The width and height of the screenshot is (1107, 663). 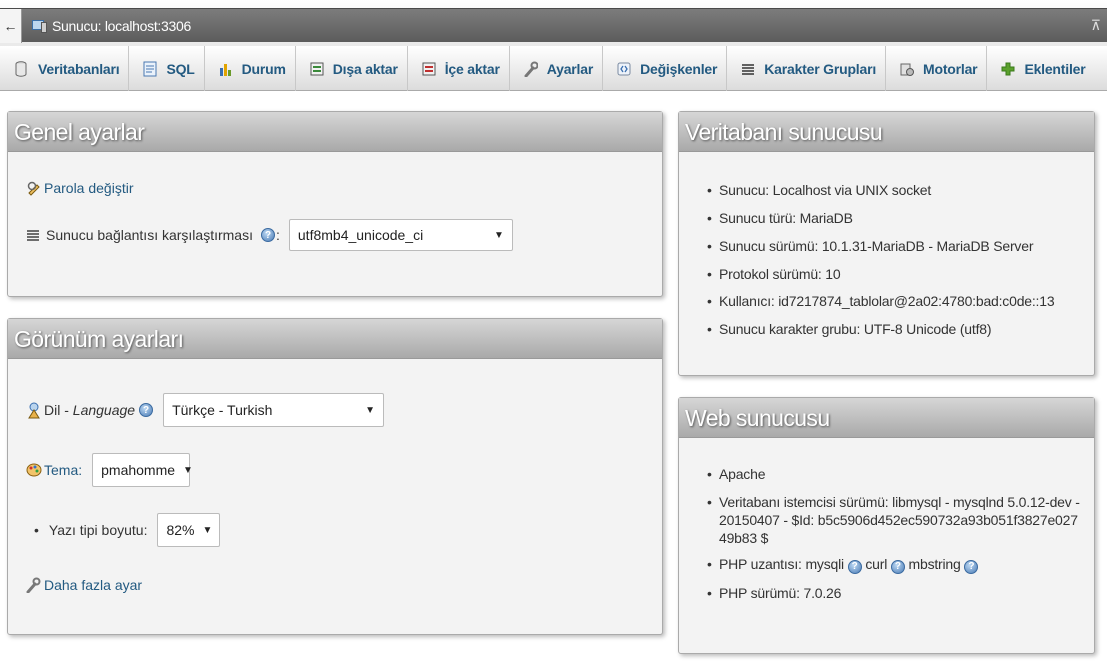 What do you see at coordinates (34, 470) in the screenshot?
I see `theme-palette-icon` at bounding box center [34, 470].